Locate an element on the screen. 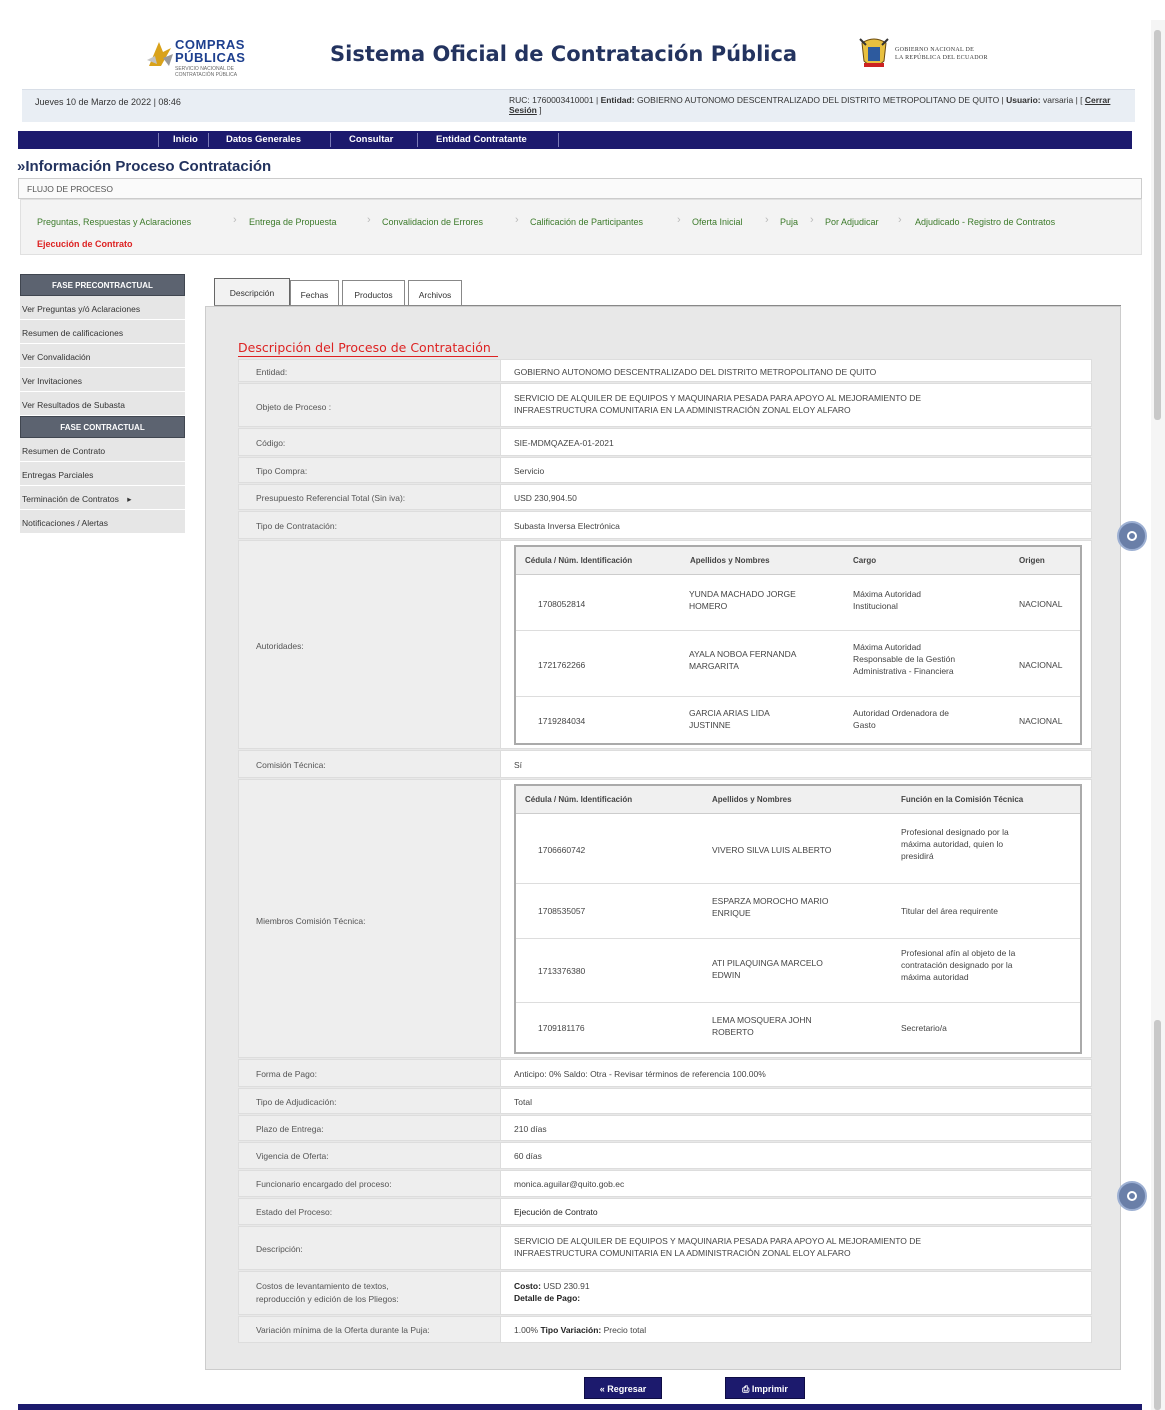 The image size is (1165, 1410). cell-name: LEMA MOSQUERA JOHN ROBERTO is located at coordinates (762, 1026).